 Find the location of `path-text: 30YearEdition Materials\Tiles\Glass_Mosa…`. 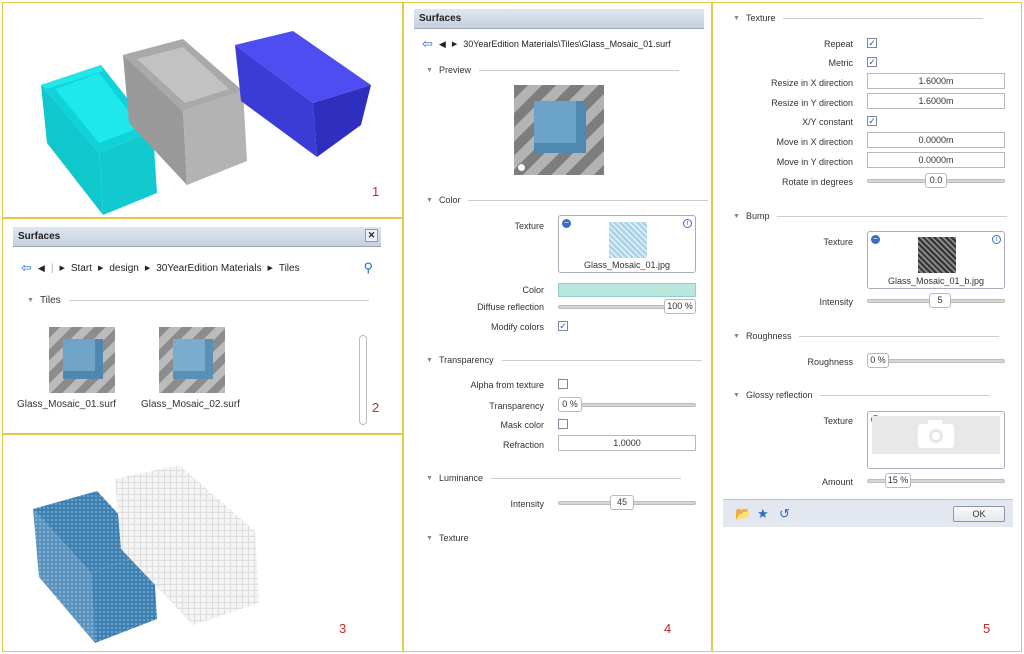

path-text: 30YearEdition Materials\Tiles\Glass_Mosa… is located at coordinates (566, 44).